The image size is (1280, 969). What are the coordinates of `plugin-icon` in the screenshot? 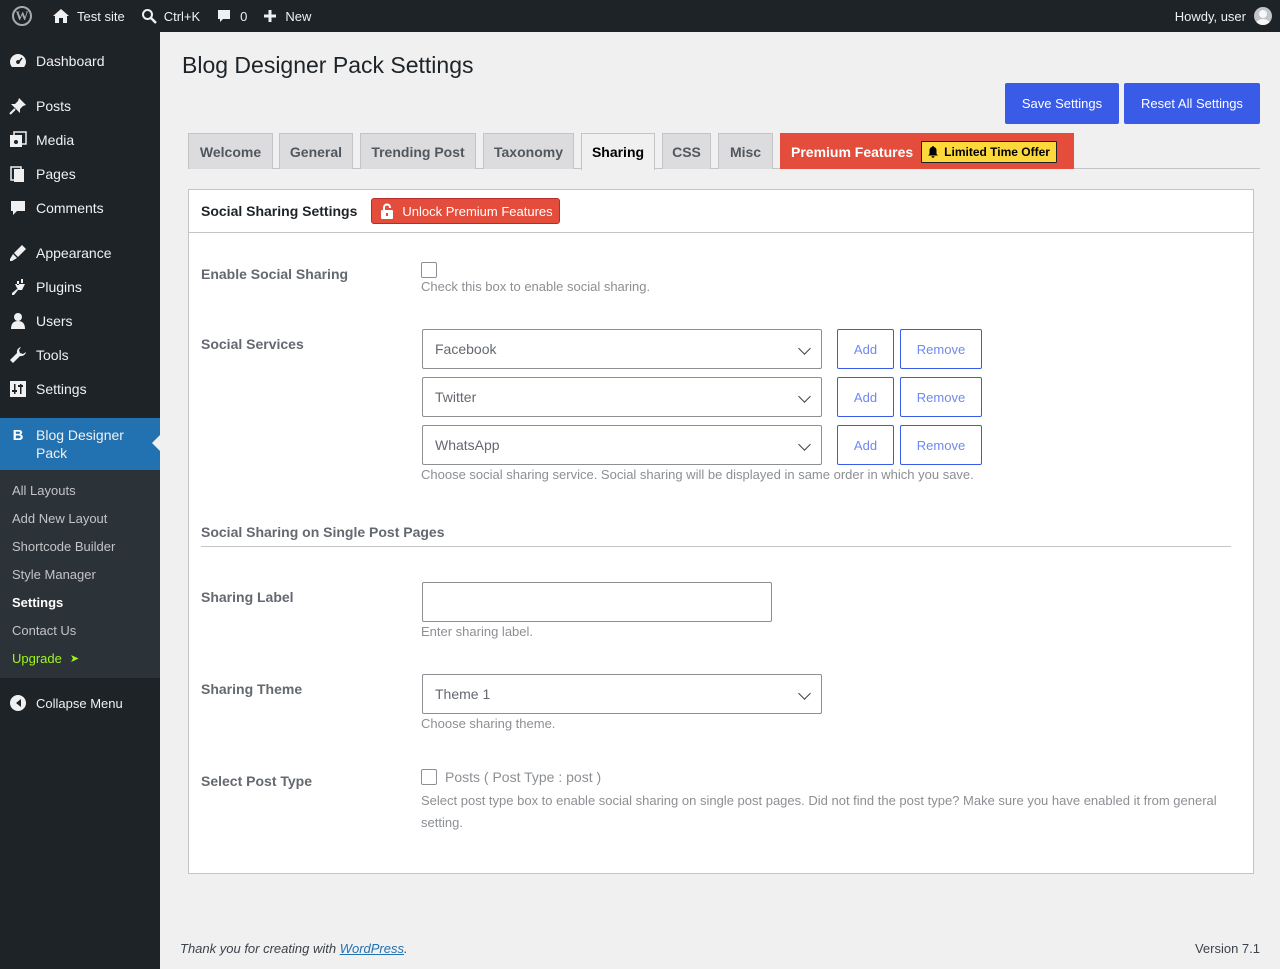 It's located at (18, 287).